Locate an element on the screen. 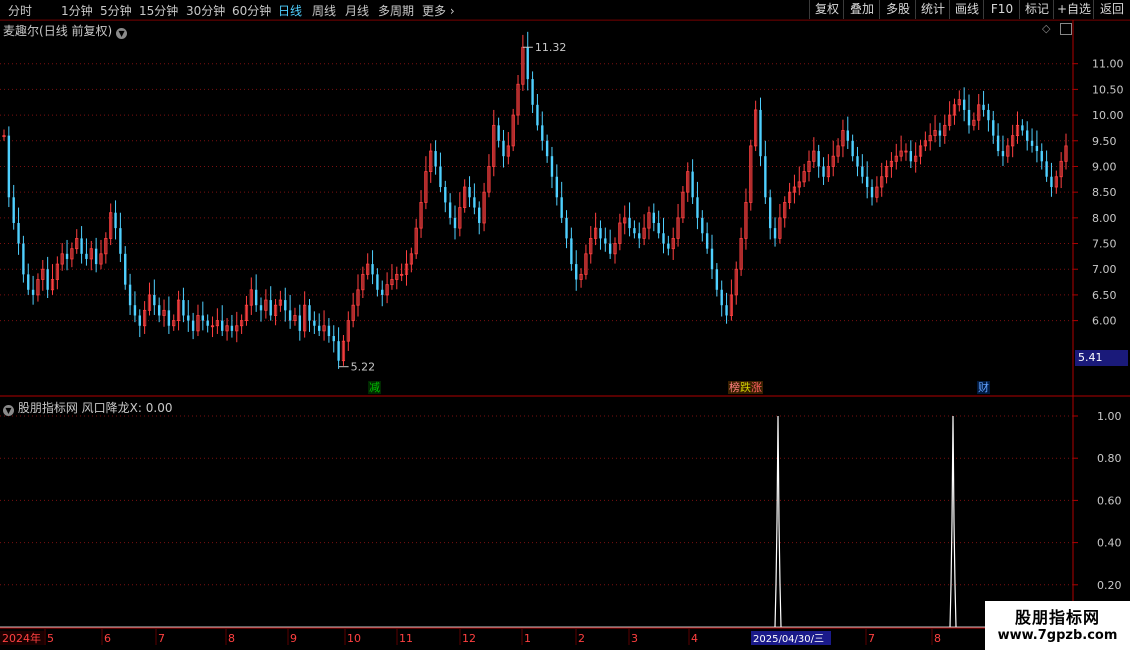  month-label: 1 is located at coordinates (527, 638).